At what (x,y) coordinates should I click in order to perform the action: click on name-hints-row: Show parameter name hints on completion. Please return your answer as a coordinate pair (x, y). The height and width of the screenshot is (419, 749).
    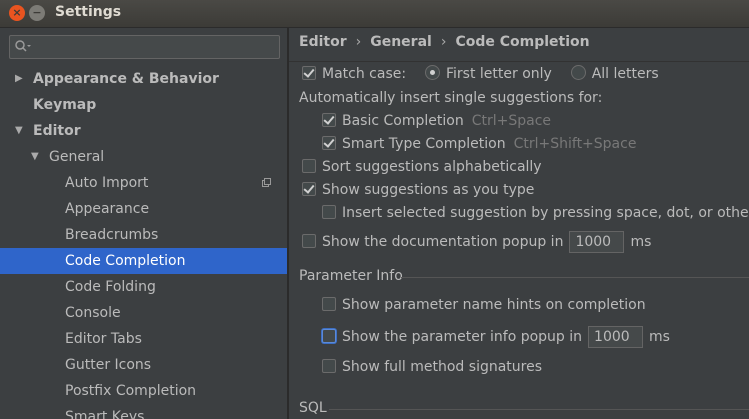
    Looking at the image, I should click on (484, 305).